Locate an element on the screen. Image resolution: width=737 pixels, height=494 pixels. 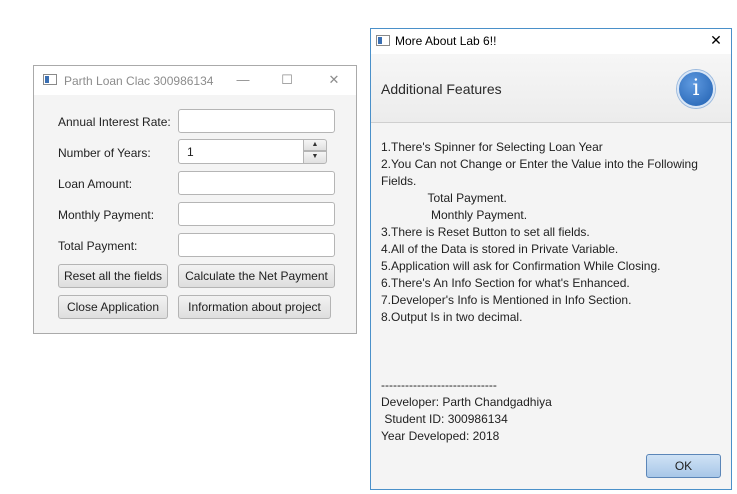
loan-amount-label: Loan Amount: is located at coordinates (95, 184).